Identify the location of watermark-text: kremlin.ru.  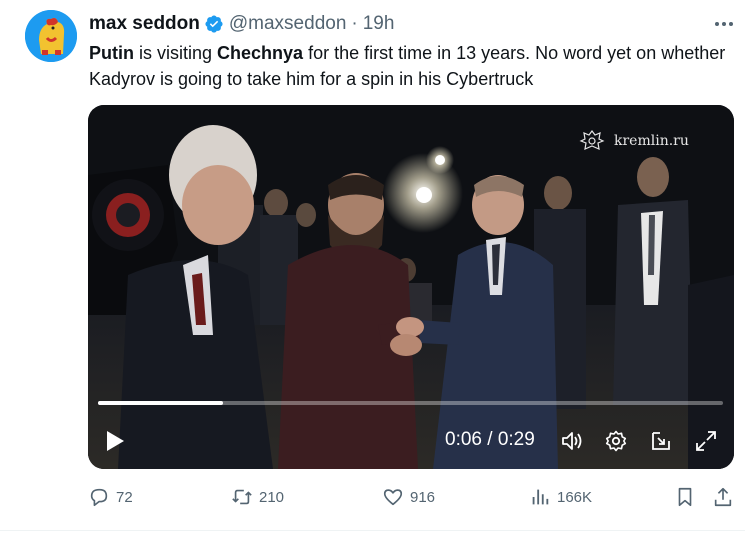
(651, 141).